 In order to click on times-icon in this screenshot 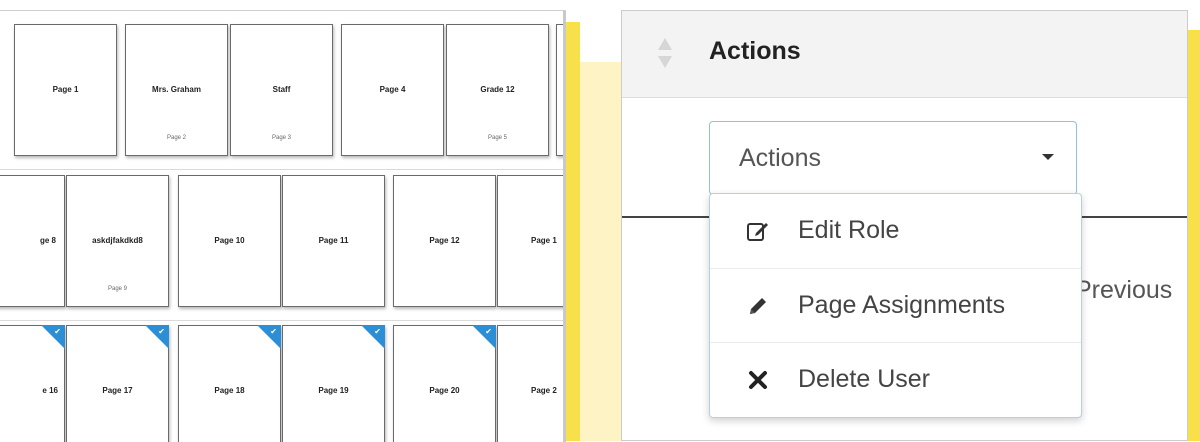, I will do `click(758, 380)`.